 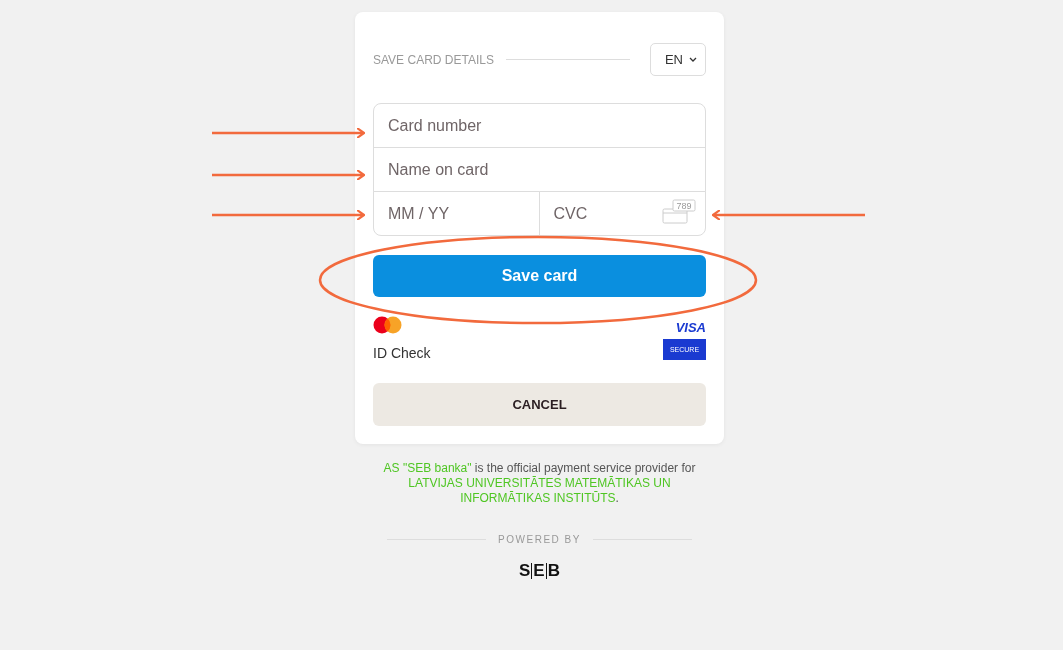 What do you see at coordinates (690, 327) in the screenshot?
I see `visa-logo: VISA` at bounding box center [690, 327].